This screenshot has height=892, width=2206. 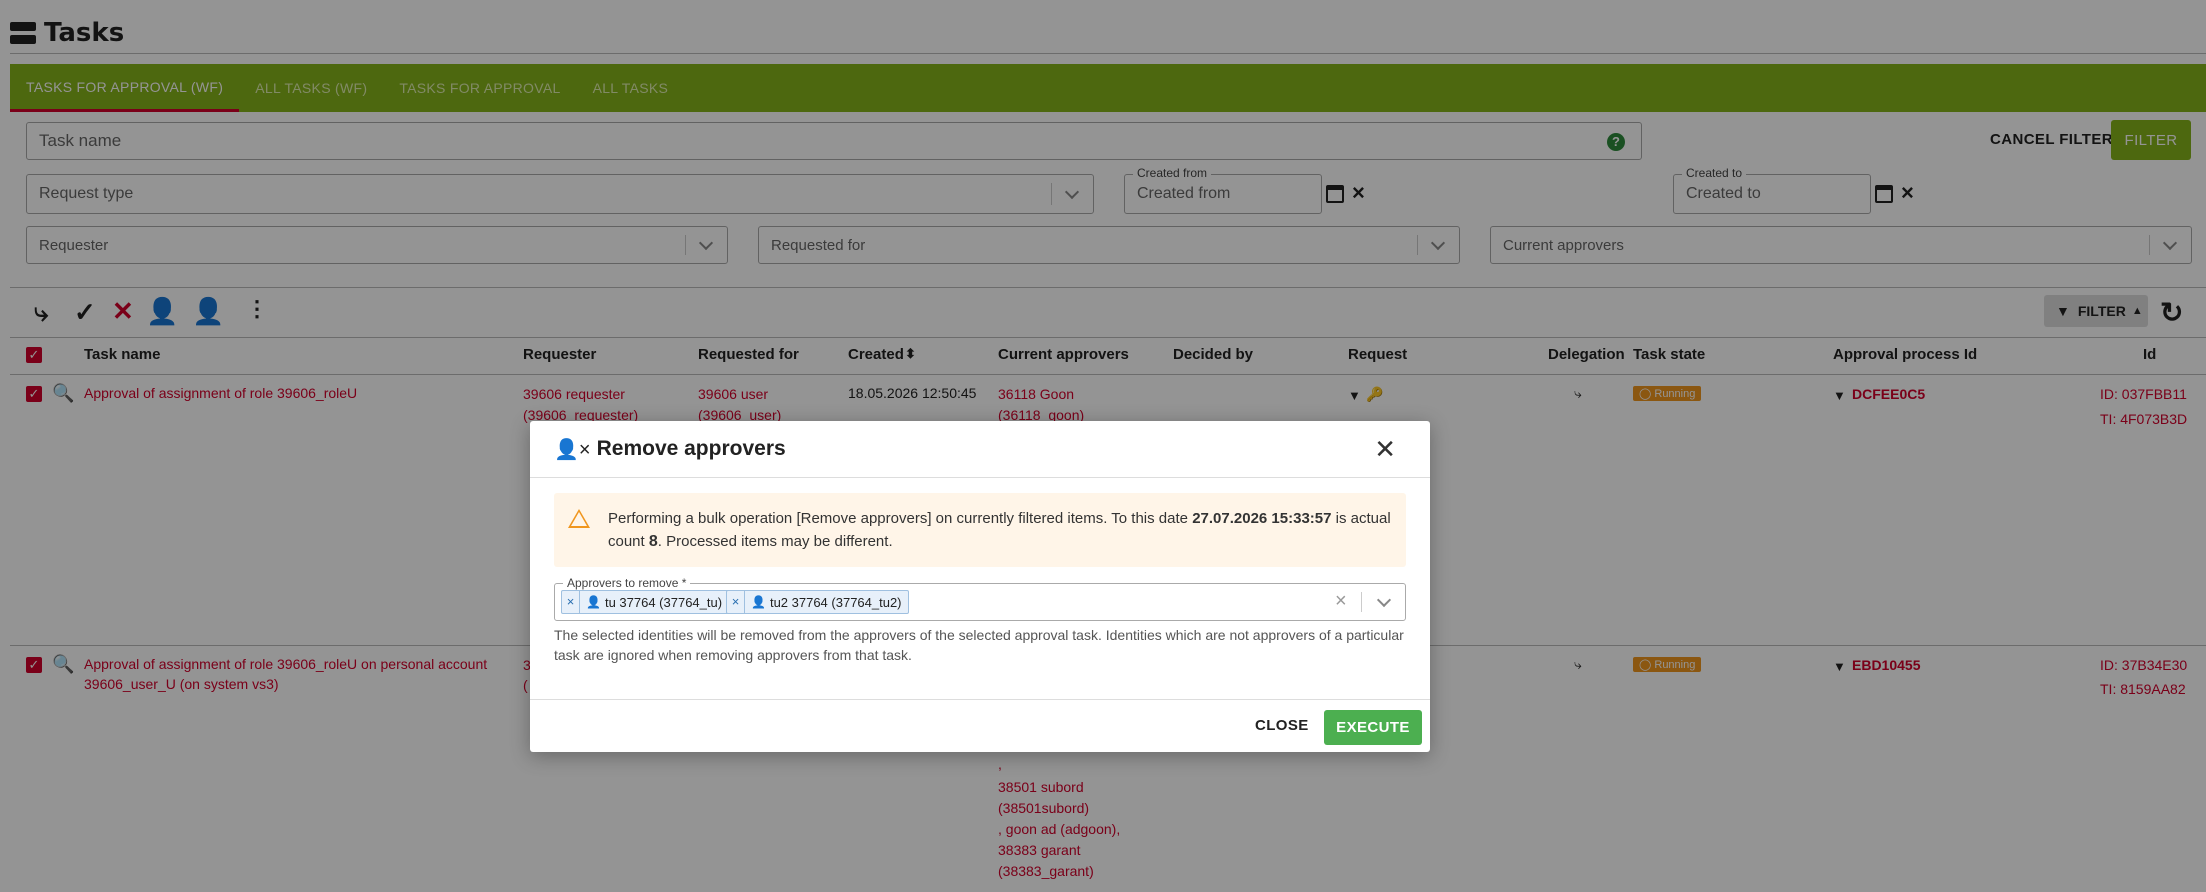 I want to click on chevron-down-icon, so click(x=1384, y=600).